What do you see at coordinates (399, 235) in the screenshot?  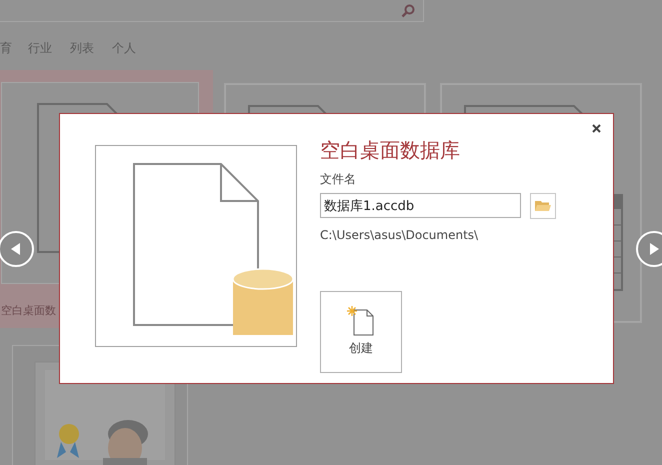 I see `folder-path: C:\Users\asus\Documents\` at bounding box center [399, 235].